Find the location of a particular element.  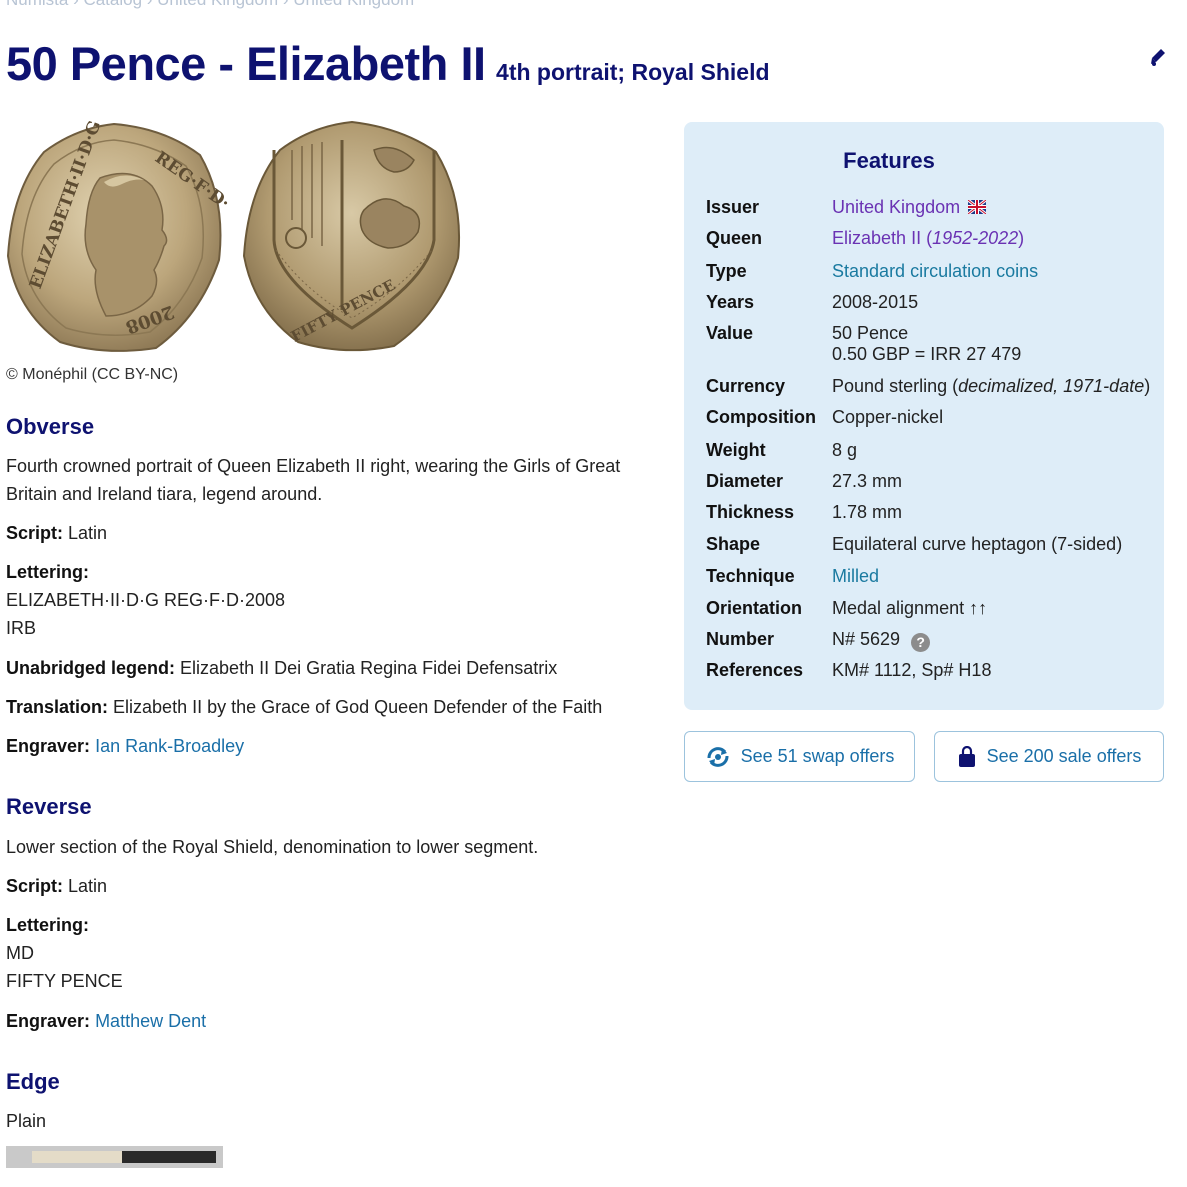

reverse-script: Script: Latin is located at coordinates (56, 886).